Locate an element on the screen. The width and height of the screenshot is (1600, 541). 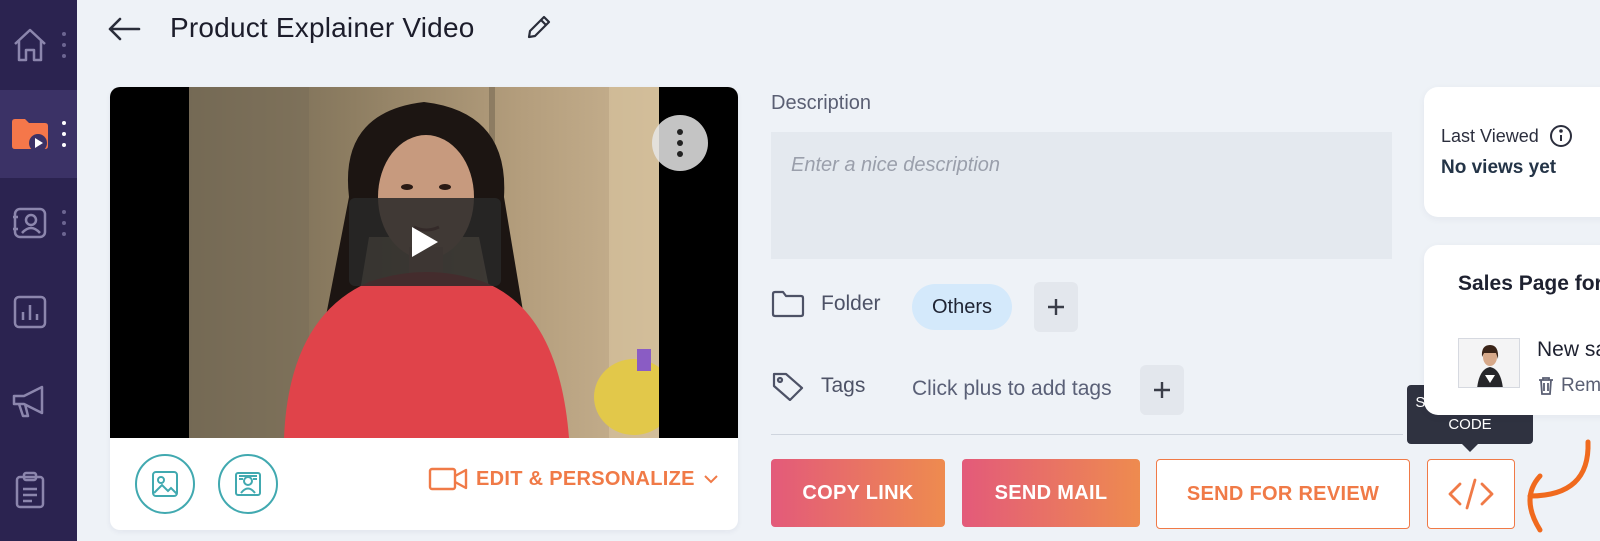
last-viewed-value: No views yet is located at coordinates (1499, 167).